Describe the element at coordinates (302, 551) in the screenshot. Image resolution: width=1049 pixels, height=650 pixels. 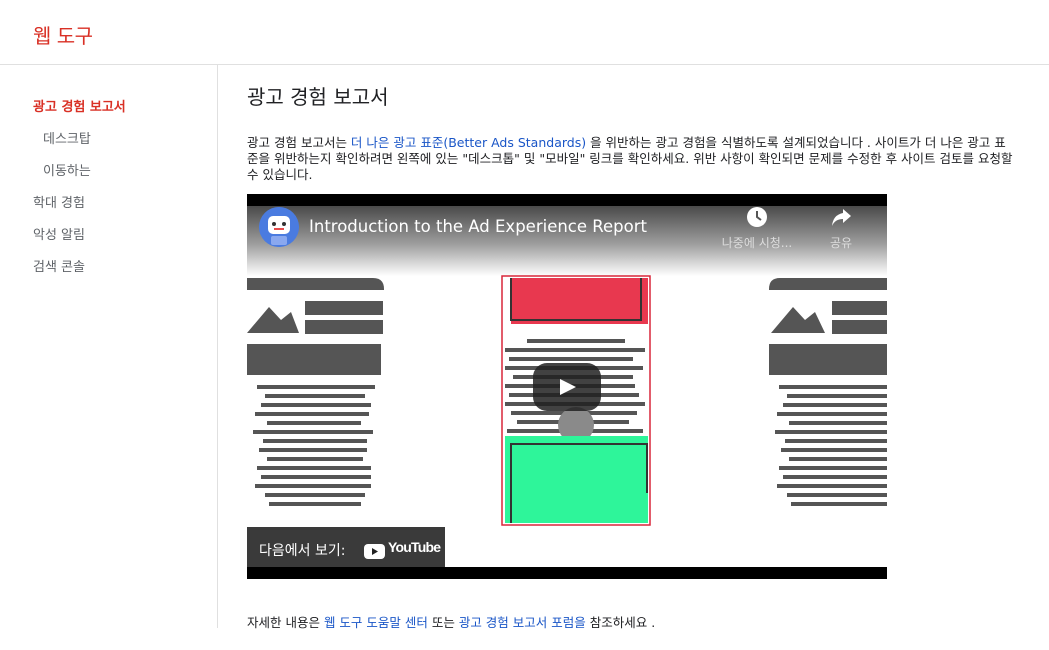
I see `watch-on-label: 다음에서 보기:` at that location.